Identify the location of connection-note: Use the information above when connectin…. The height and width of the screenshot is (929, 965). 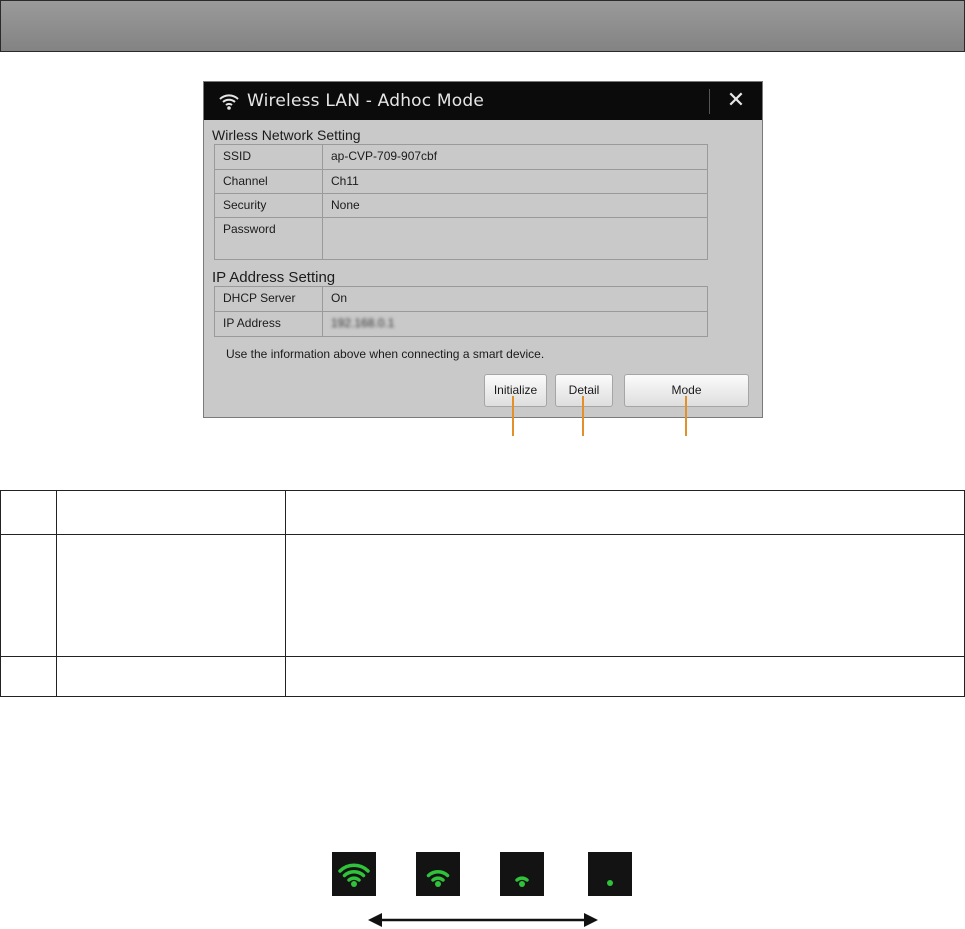
(385, 354).